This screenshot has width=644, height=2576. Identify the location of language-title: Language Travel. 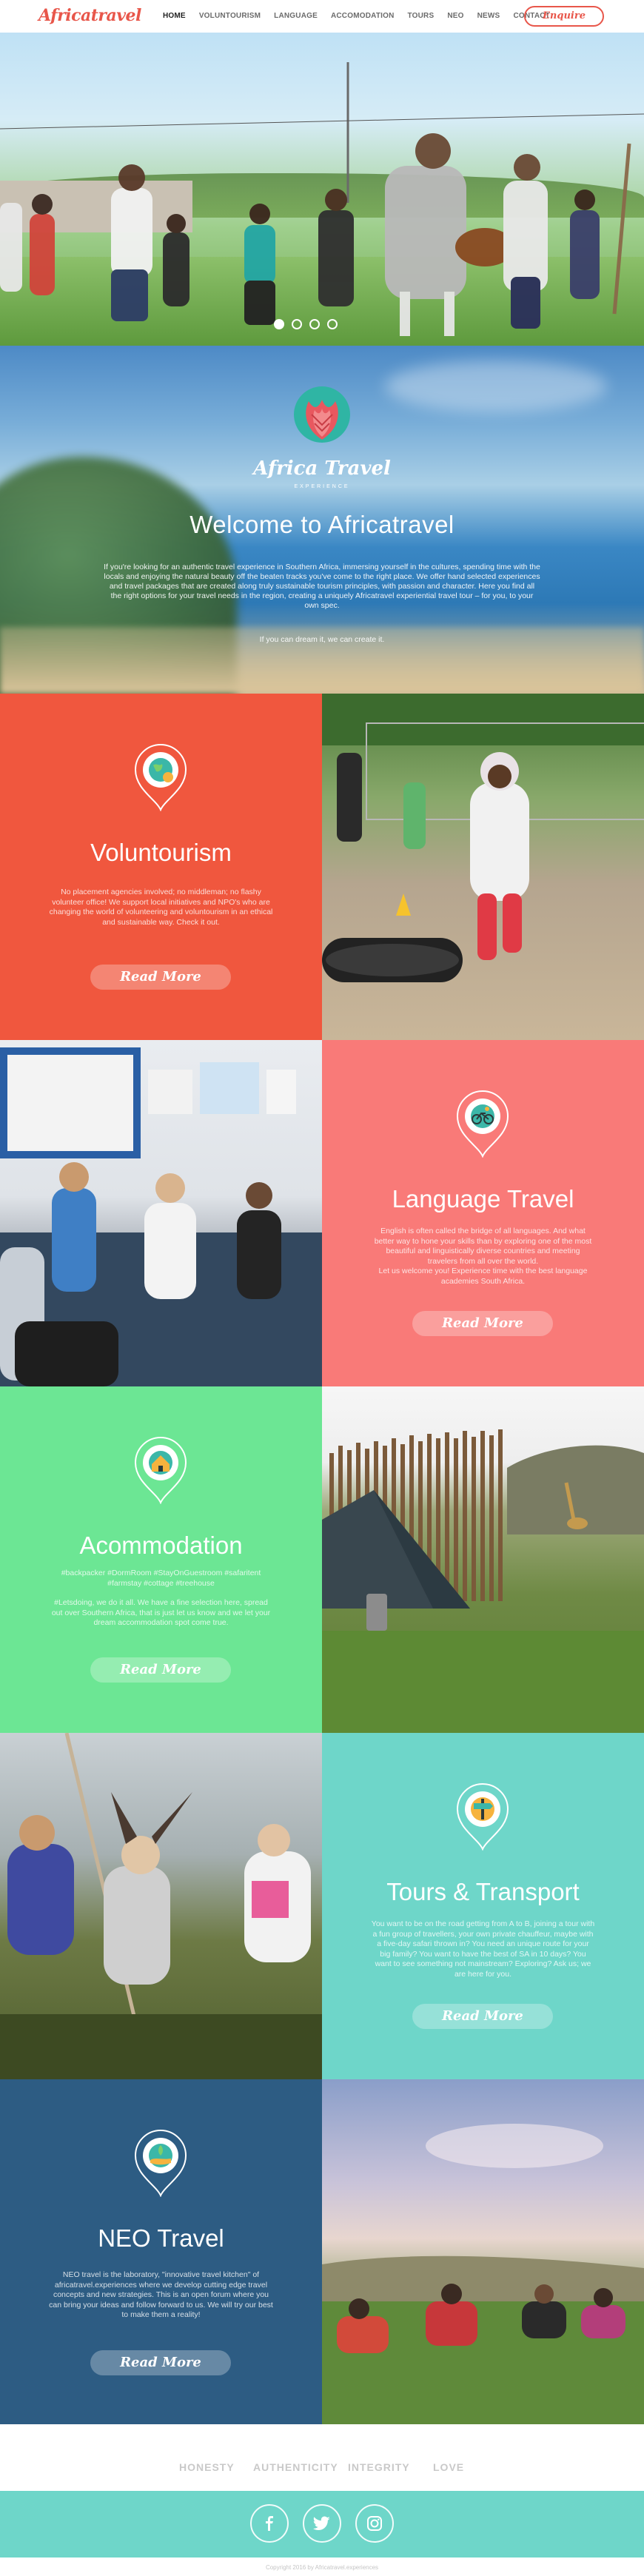
(483, 1198).